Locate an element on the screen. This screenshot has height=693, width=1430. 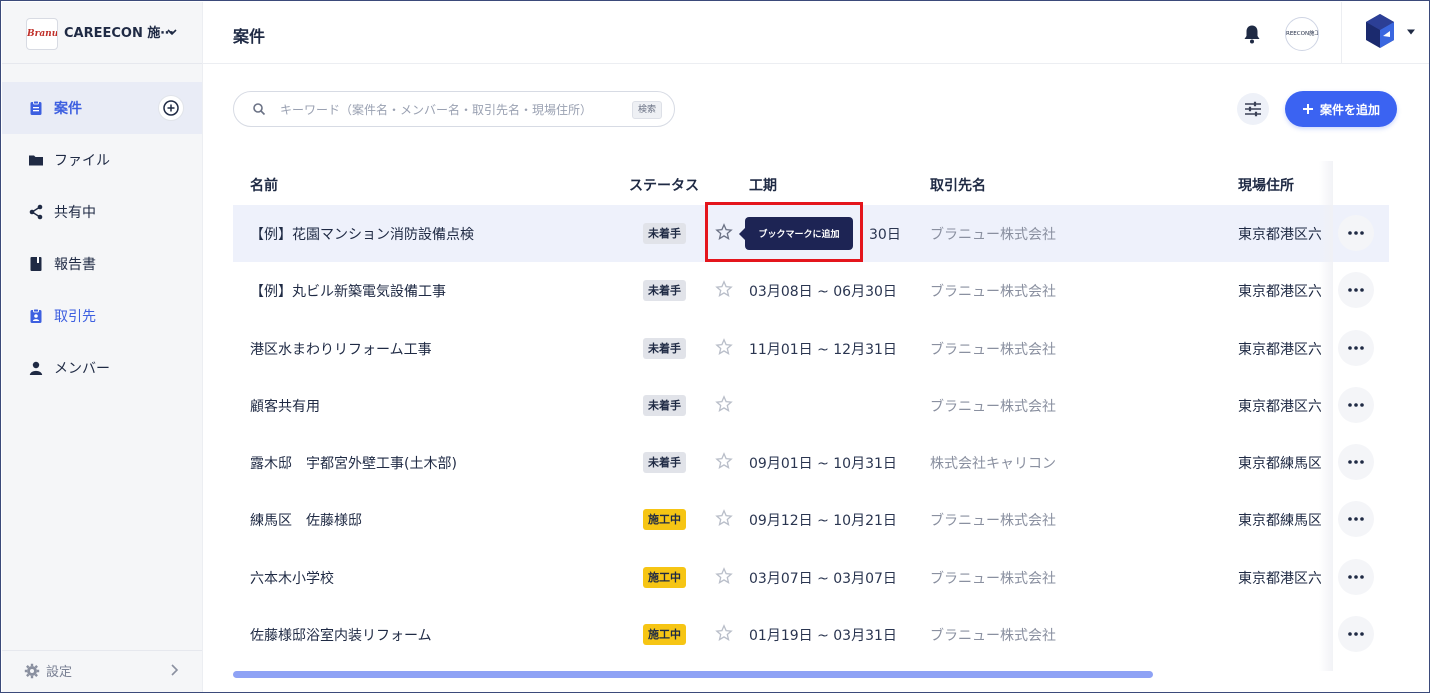
sidebar-item-reports: 報告書 is located at coordinates (102, 264).